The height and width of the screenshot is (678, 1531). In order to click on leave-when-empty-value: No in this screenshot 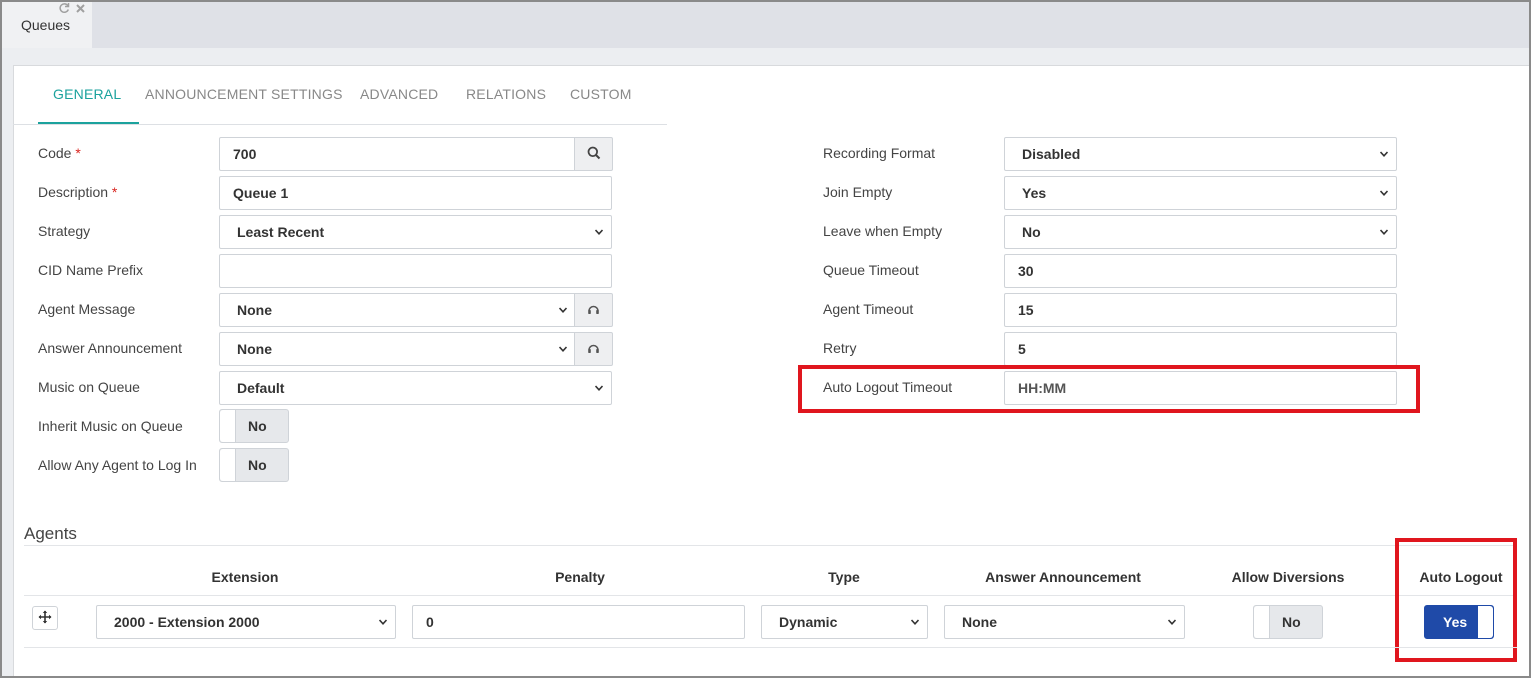, I will do `click(1031, 232)`.